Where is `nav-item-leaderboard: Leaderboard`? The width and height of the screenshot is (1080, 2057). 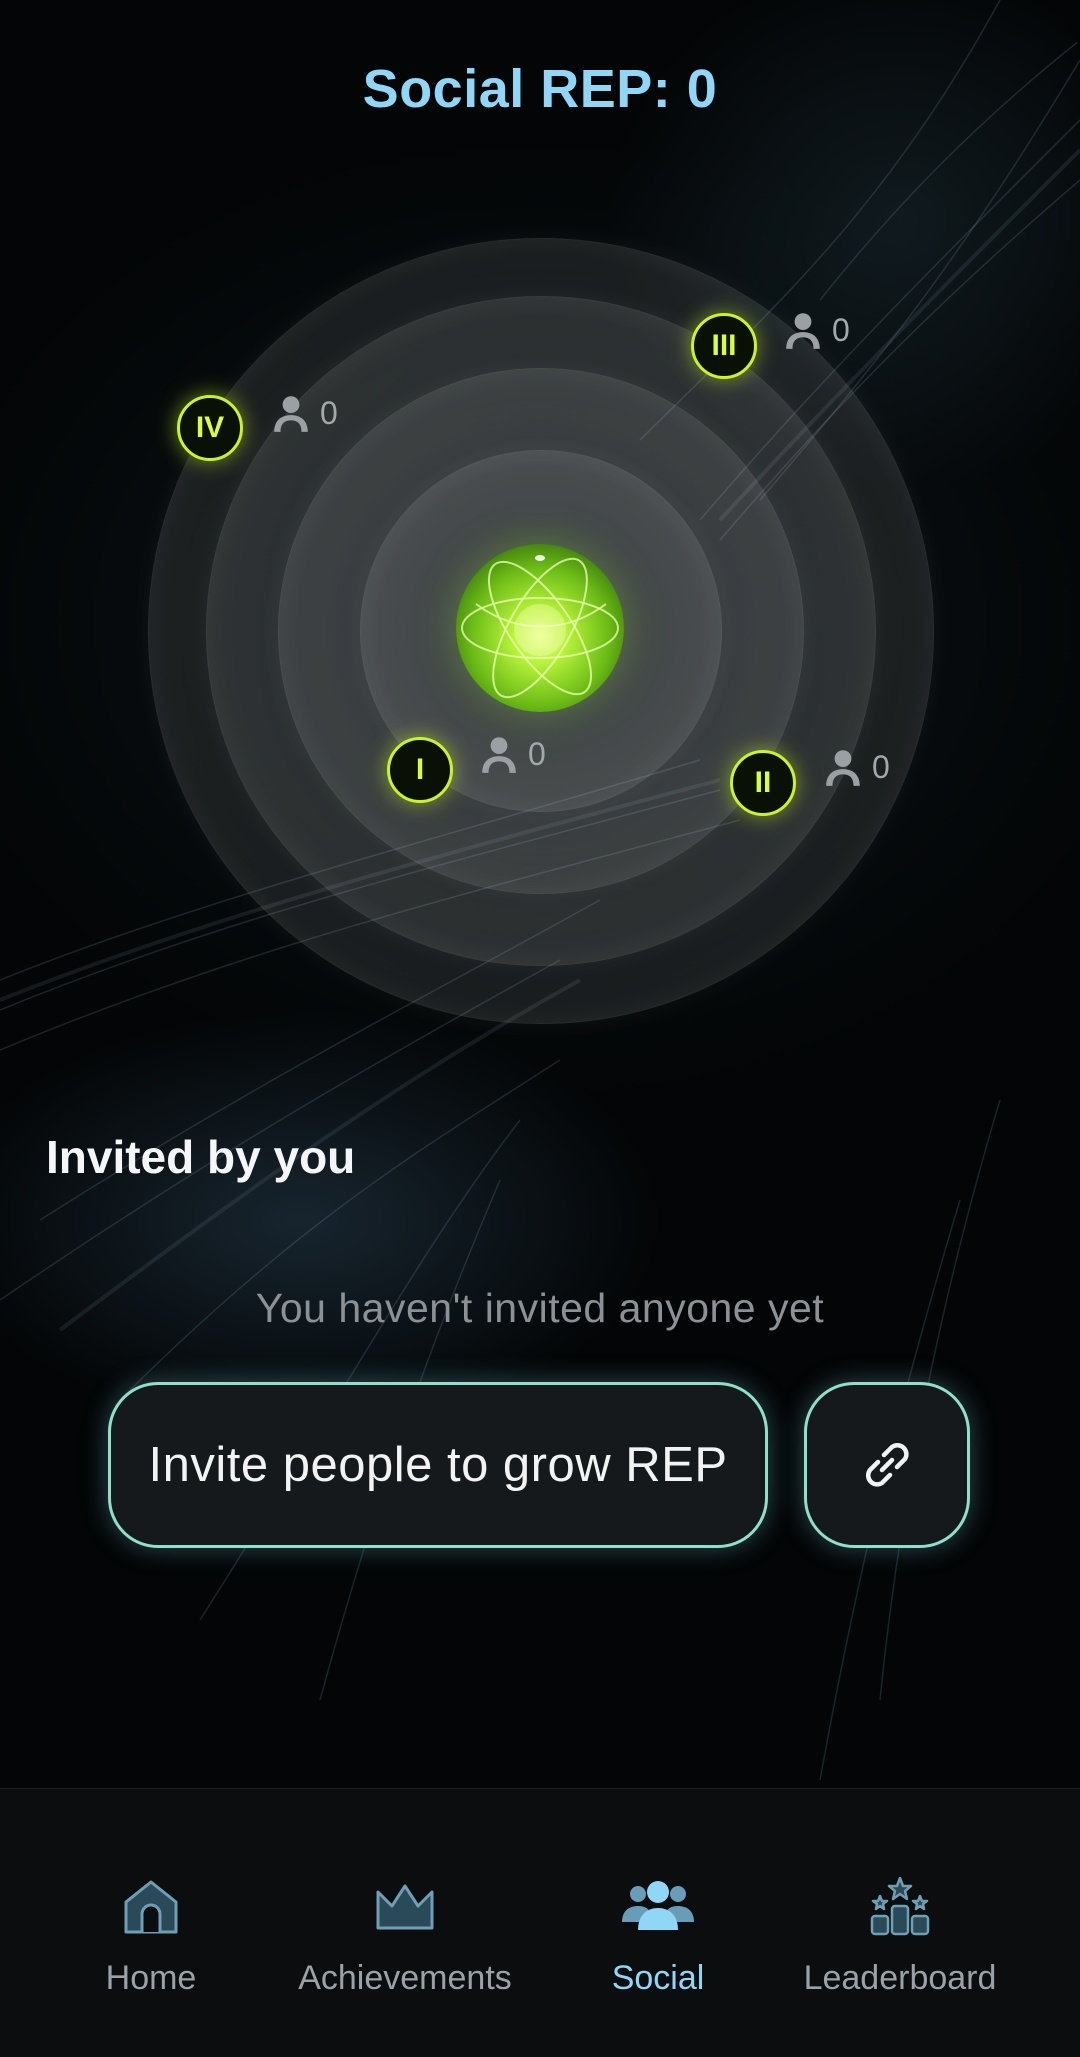 nav-item-leaderboard: Leaderboard is located at coordinates (900, 1934).